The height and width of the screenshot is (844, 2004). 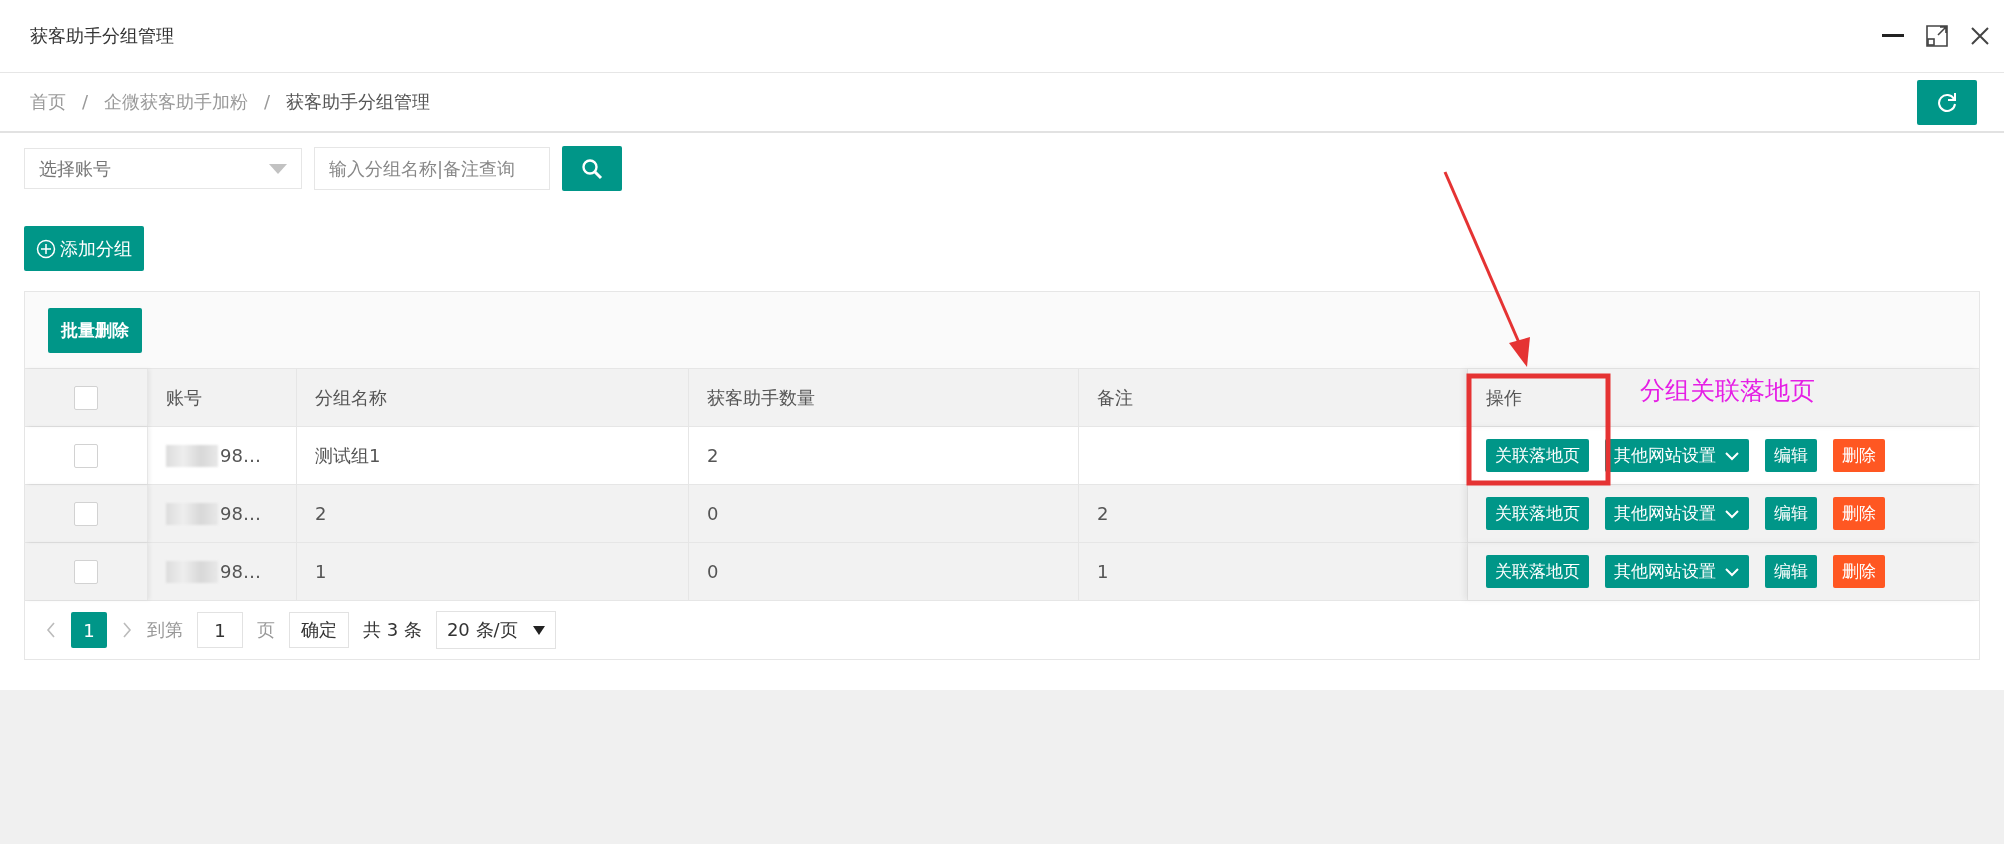 I want to click on search-icon, so click(x=592, y=168).